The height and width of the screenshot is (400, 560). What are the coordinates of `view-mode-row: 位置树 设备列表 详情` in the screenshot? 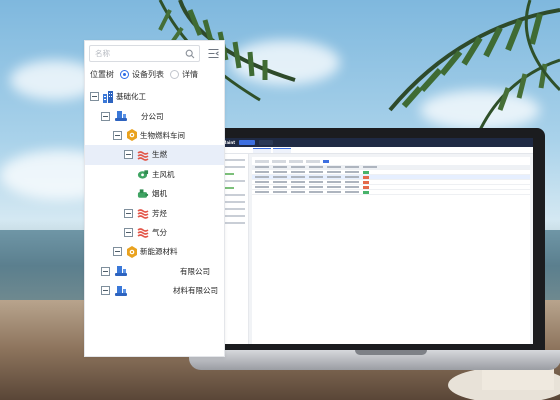 It's located at (147, 74).